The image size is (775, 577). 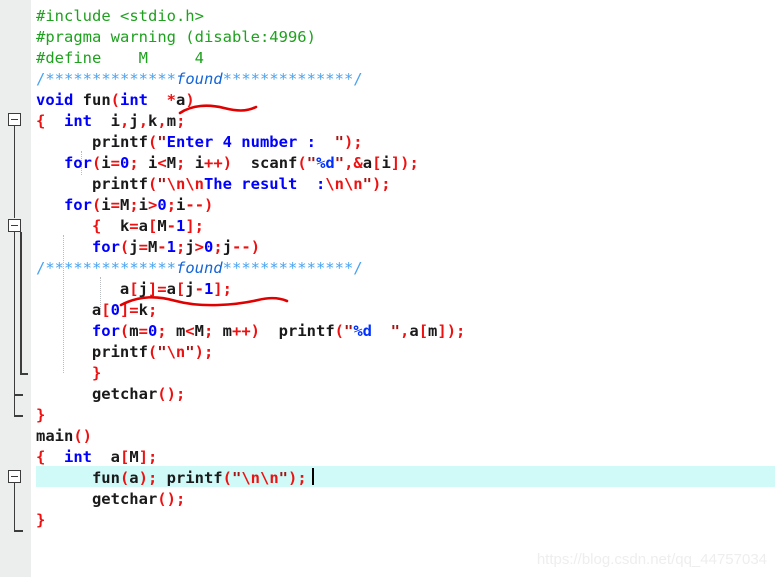 I want to click on code-line-3: #define M 4, so click(x=120, y=58).